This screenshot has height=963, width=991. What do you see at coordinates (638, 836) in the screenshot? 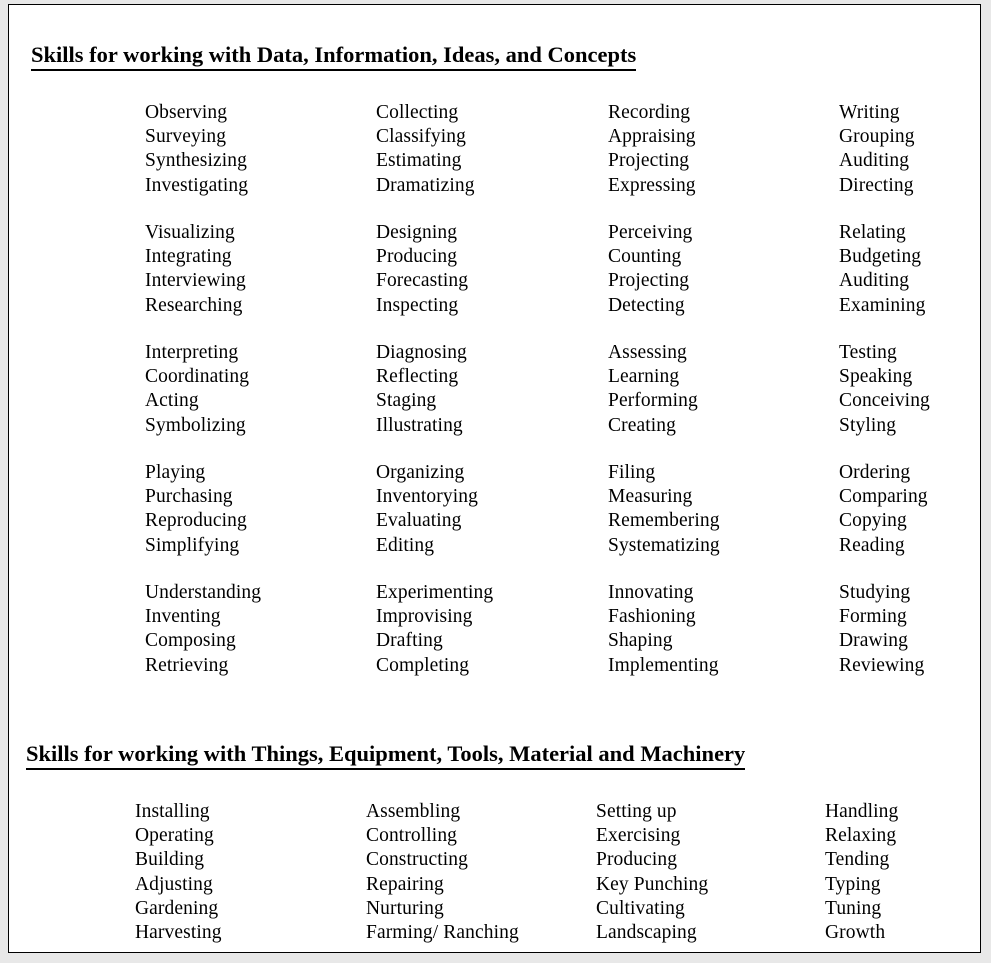
I see `skill-item: Exercising` at bounding box center [638, 836].